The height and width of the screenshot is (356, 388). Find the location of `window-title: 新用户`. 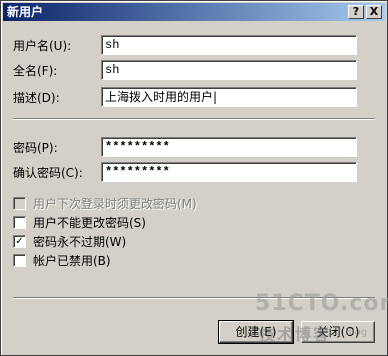

window-title: 新用户 is located at coordinates (25, 12).